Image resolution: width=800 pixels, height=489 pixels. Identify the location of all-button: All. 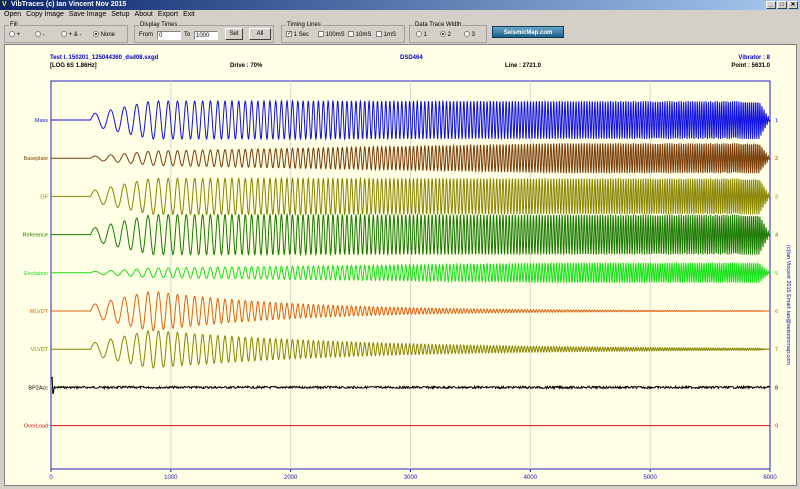
(260, 34).